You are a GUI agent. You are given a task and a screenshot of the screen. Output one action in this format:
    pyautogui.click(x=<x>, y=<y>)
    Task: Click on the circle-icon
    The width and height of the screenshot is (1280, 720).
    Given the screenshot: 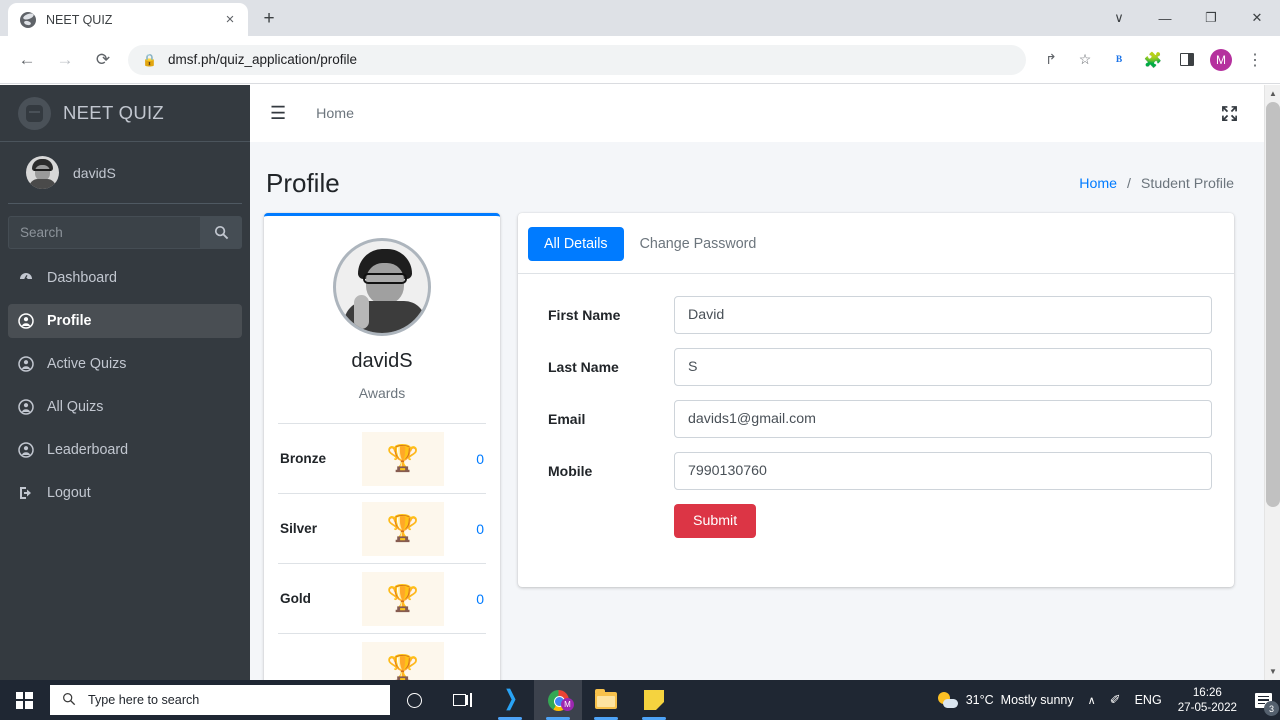 What is the action you would take?
    pyautogui.click(x=414, y=700)
    